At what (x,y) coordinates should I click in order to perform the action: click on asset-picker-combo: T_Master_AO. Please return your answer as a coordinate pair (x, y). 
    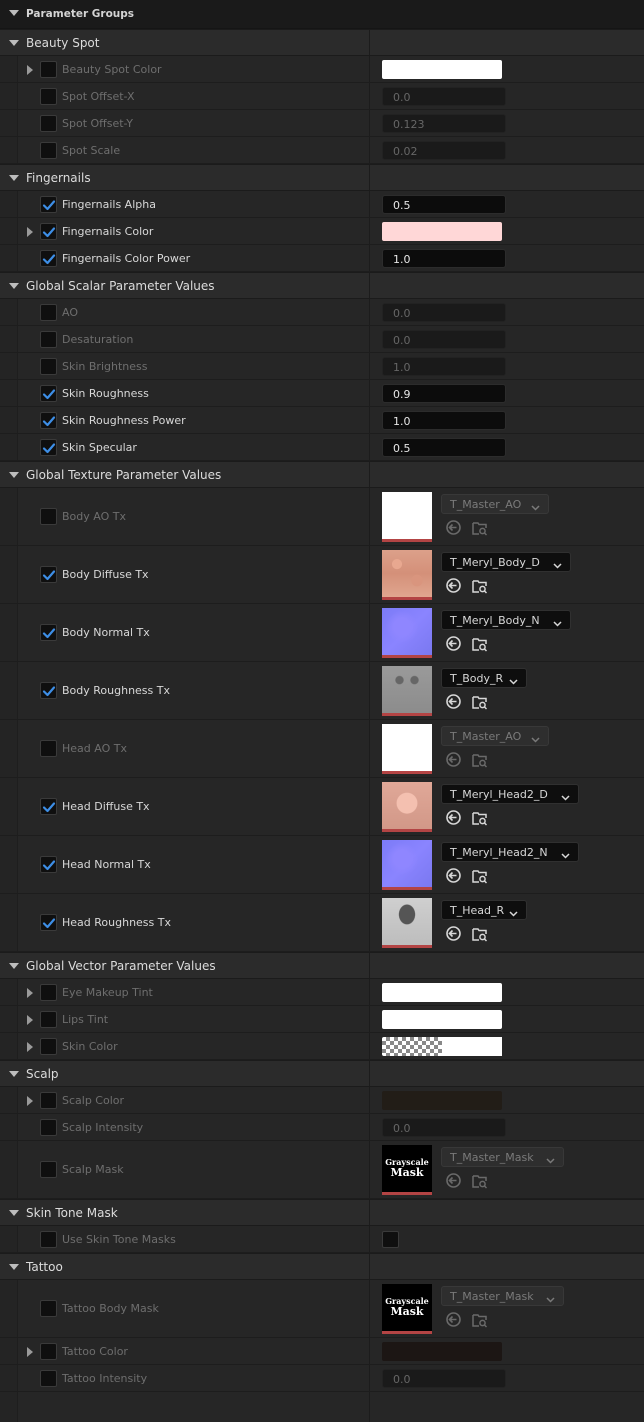
    Looking at the image, I should click on (495, 504).